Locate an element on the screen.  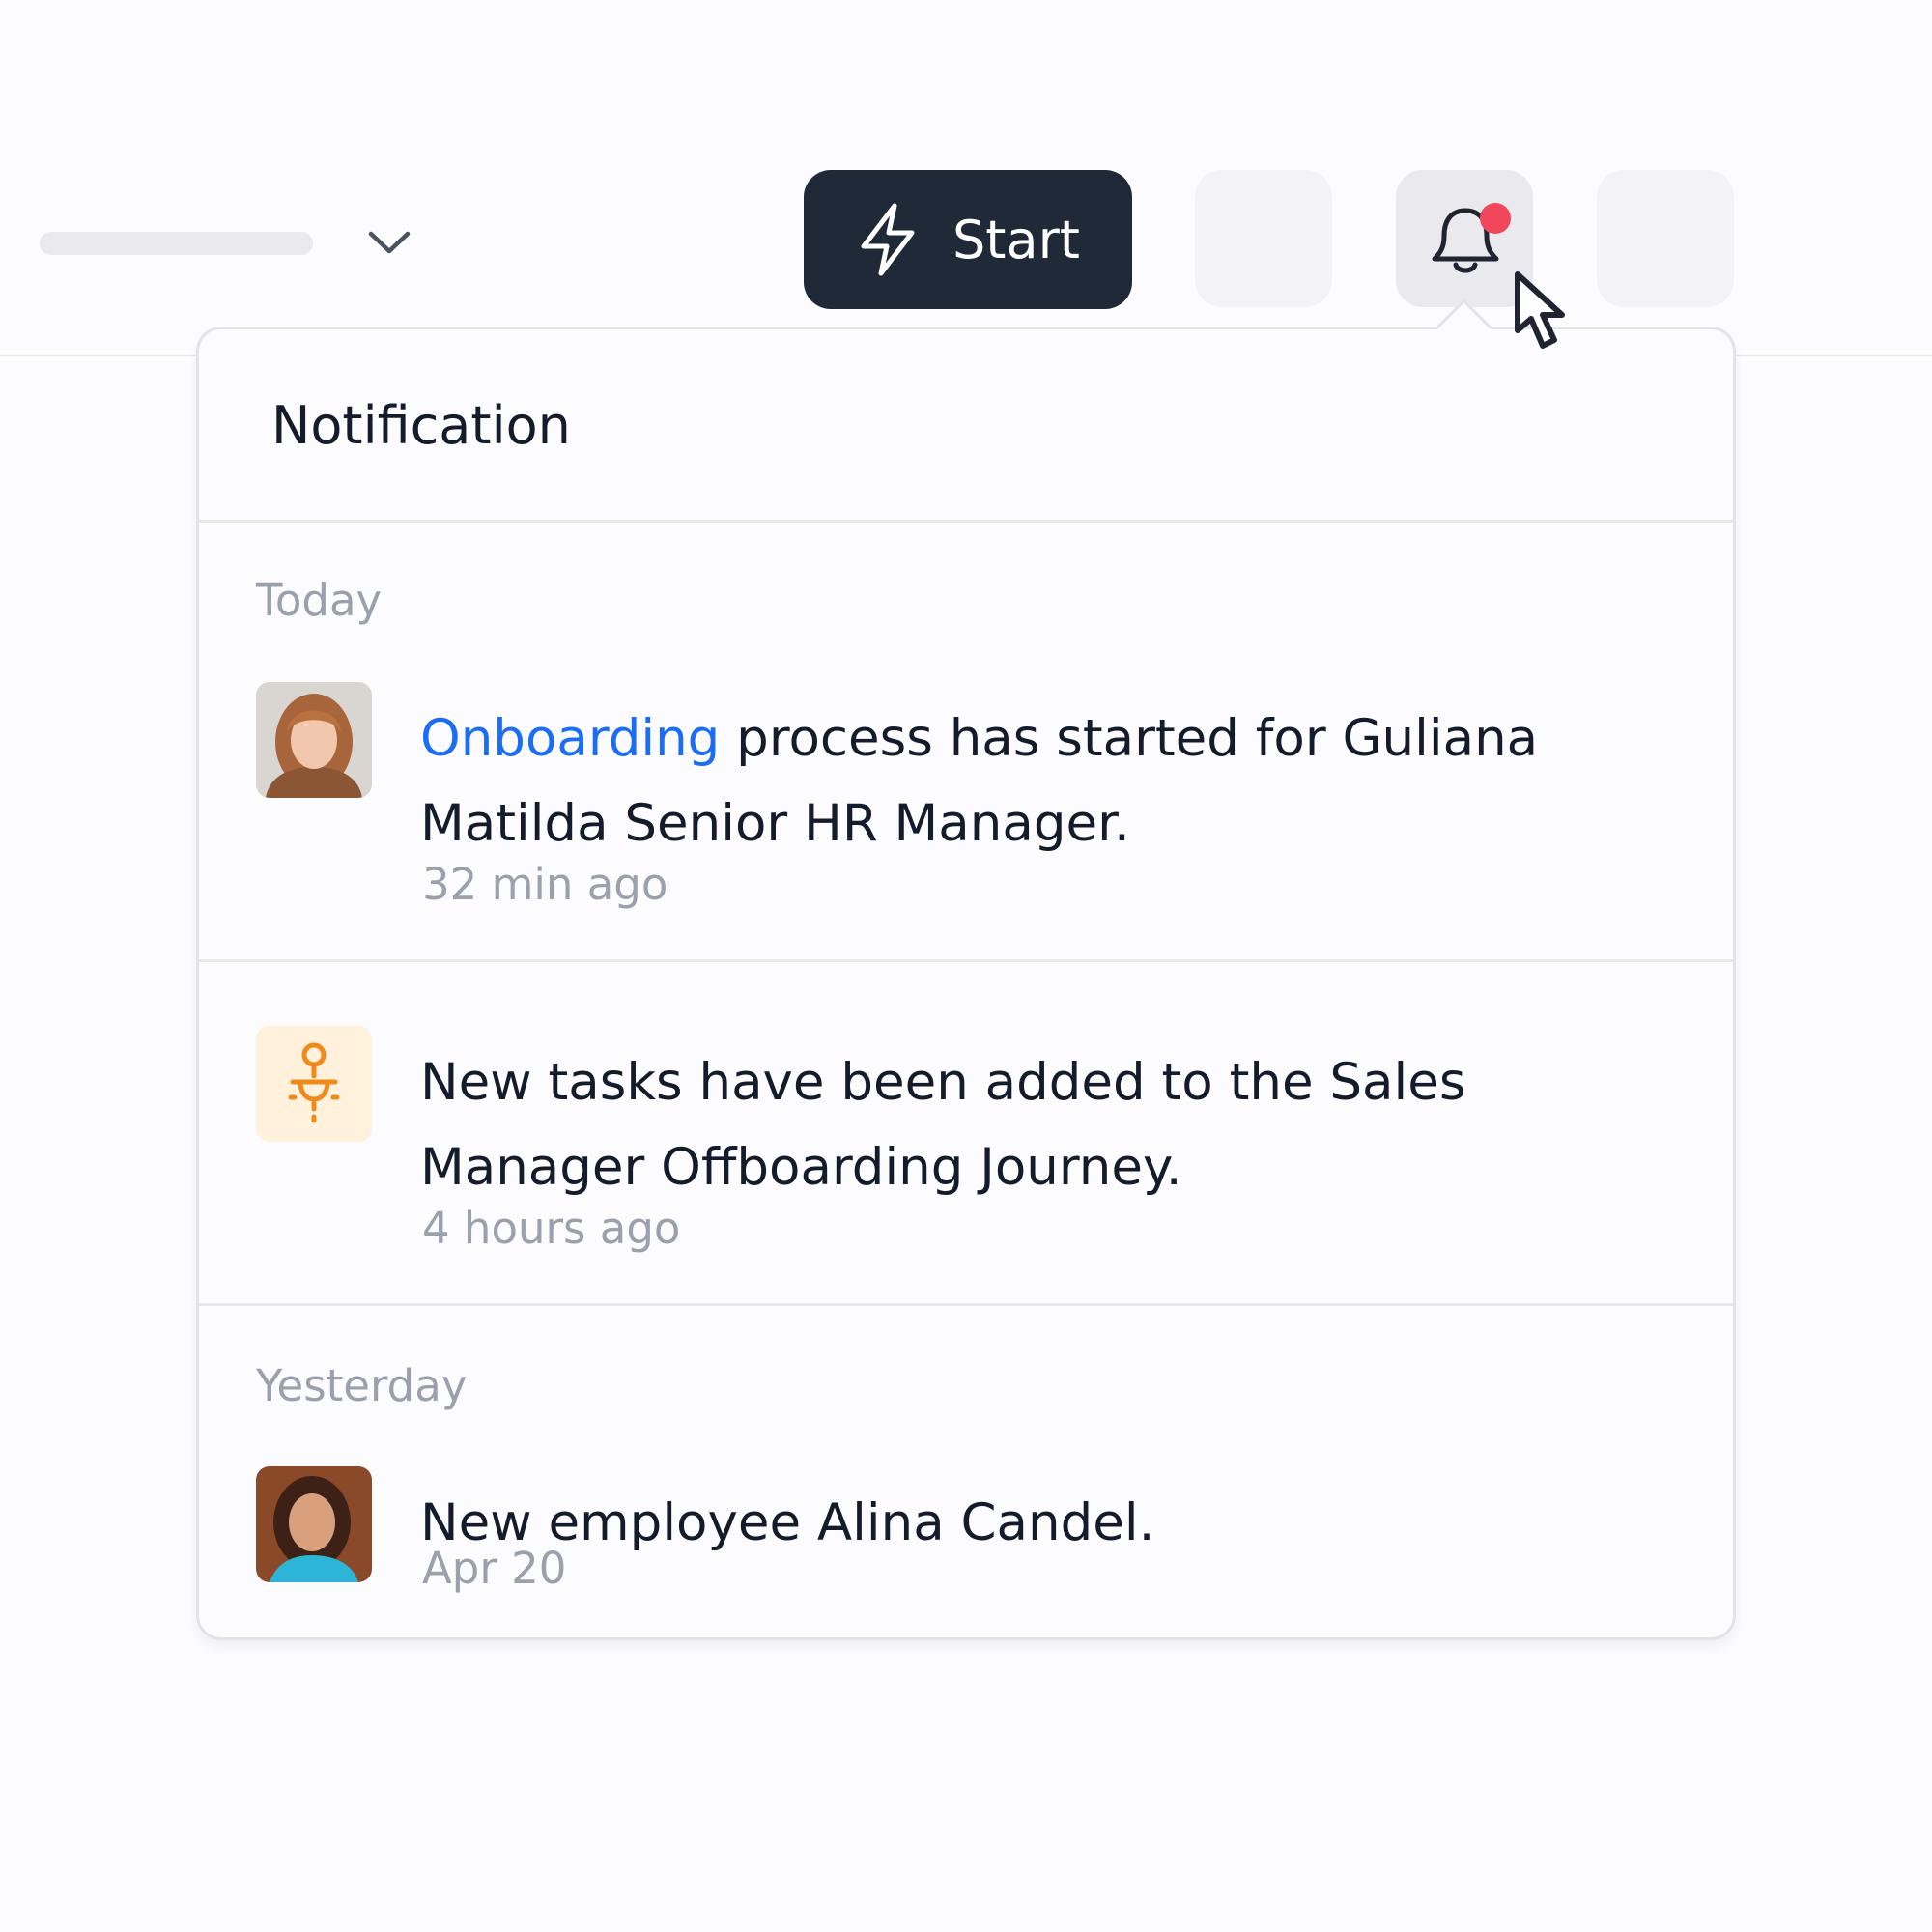
cursor-icon is located at coordinates (1540, 310).